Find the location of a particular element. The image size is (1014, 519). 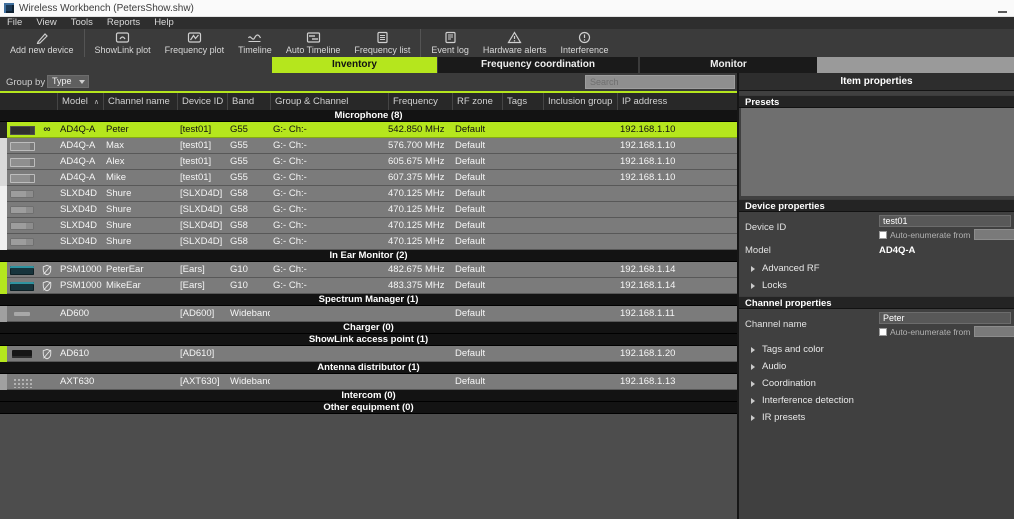

interference-button: Interference is located at coordinates (584, 43).